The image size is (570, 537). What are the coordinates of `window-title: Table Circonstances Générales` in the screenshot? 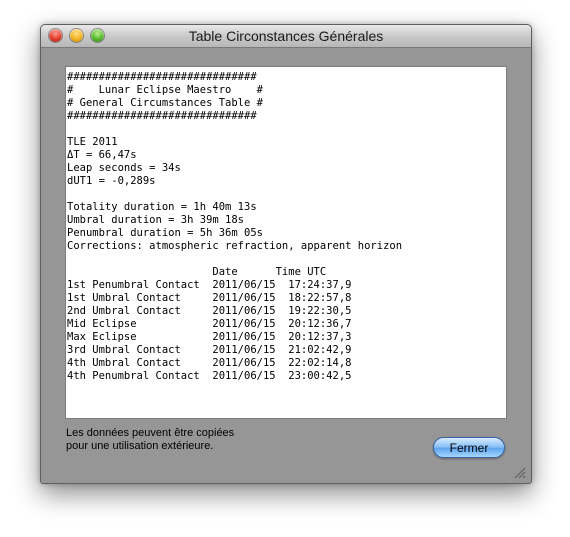 It's located at (286, 36).